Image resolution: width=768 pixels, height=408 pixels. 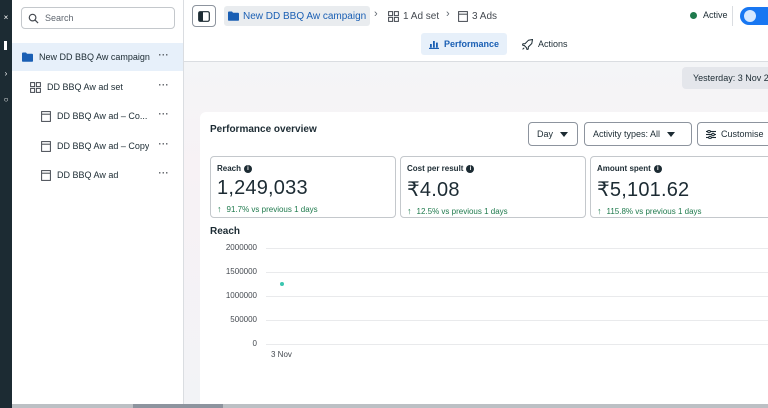 I want to click on x-tick-label: 3 Nov, so click(x=281, y=354).